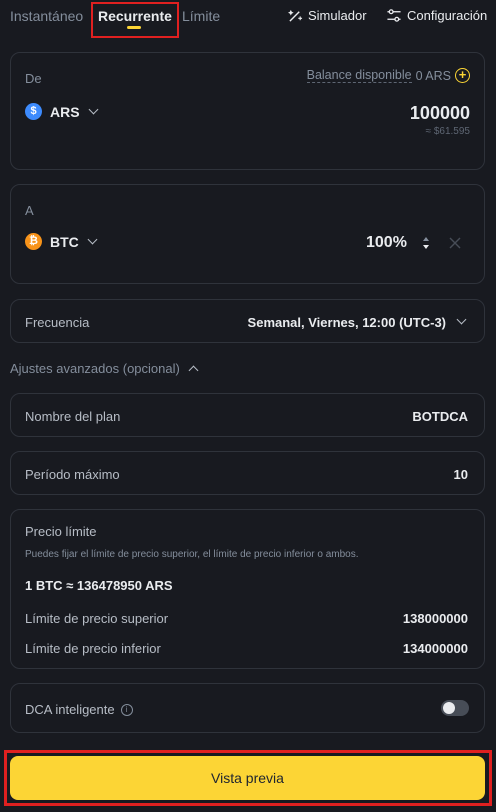 The image size is (496, 812). I want to click on smart-dca-label: DCA inteligente, so click(70, 709).